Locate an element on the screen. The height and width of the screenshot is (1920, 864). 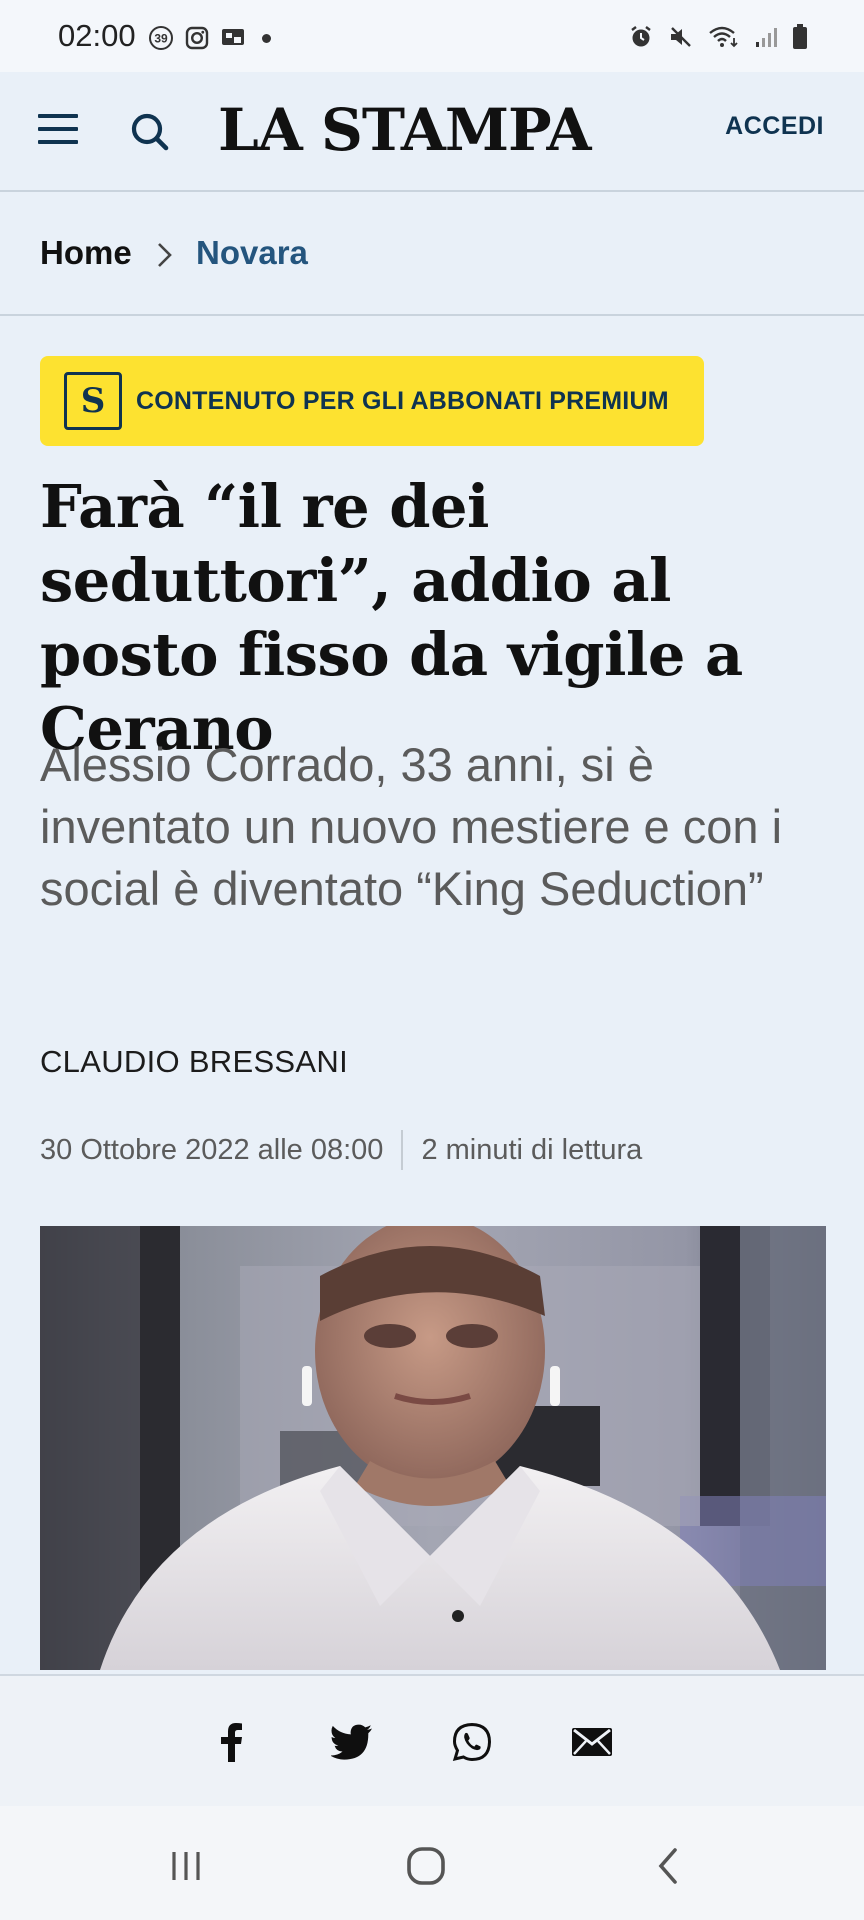
recent-apps-icon is located at coordinates (186, 1866).